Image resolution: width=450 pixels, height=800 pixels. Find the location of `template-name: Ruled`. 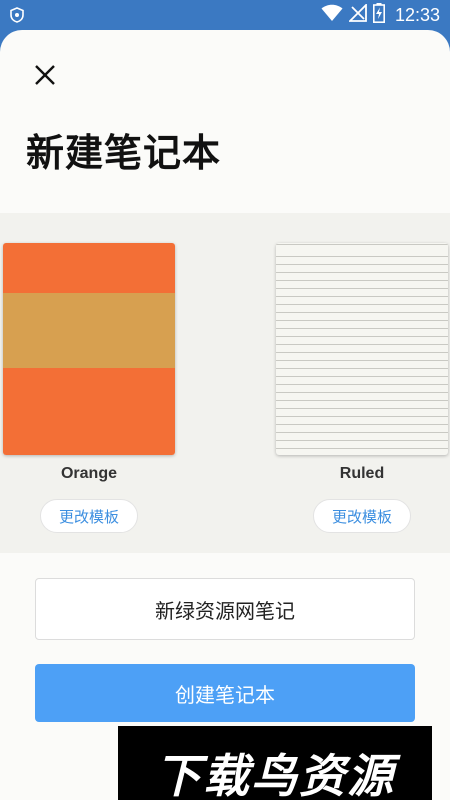

template-name: Ruled is located at coordinates (362, 473).